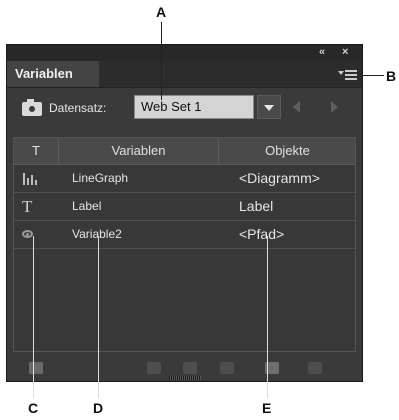  What do you see at coordinates (33, 317) in the screenshot?
I see `callout-line-c` at bounding box center [33, 317].